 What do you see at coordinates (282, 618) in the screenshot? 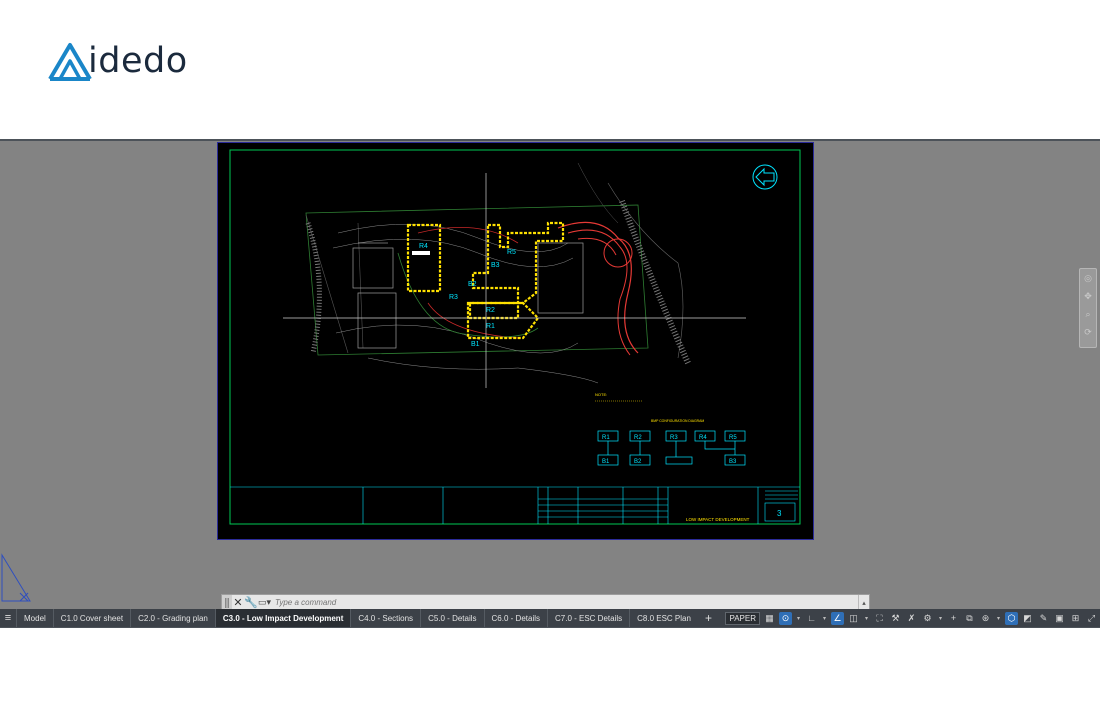
I see `layout-tab: C3.0 - Low Impact Development` at bounding box center [282, 618].